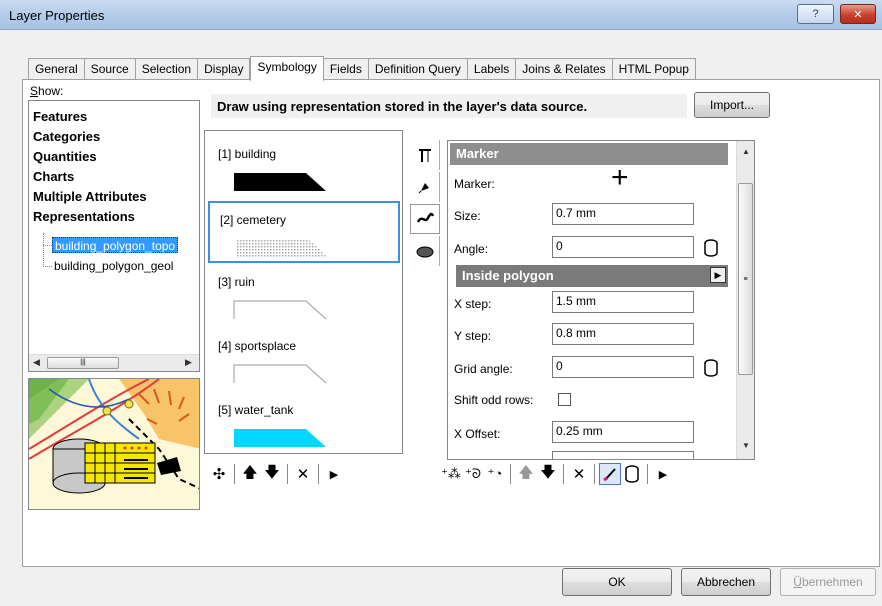  I want to click on map-preview, so click(114, 444).